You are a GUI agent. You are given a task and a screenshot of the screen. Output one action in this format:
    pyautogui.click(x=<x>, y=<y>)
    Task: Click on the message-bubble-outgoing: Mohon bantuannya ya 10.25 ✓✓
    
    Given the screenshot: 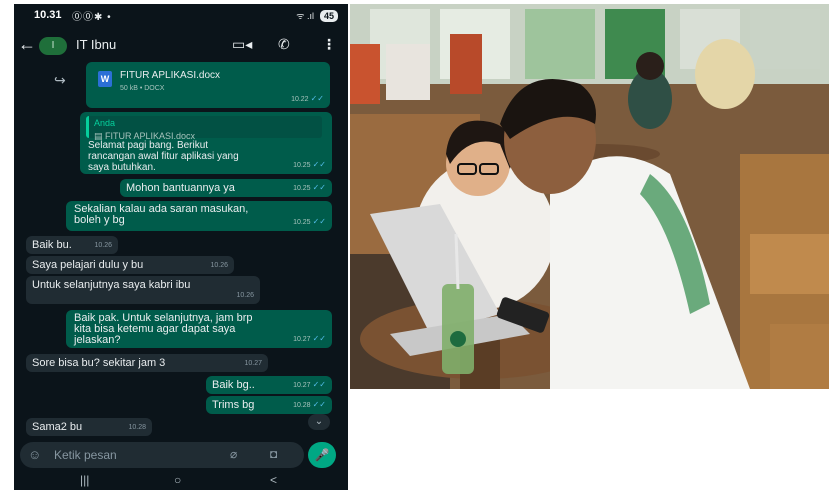 What is the action you would take?
    pyautogui.click(x=226, y=188)
    